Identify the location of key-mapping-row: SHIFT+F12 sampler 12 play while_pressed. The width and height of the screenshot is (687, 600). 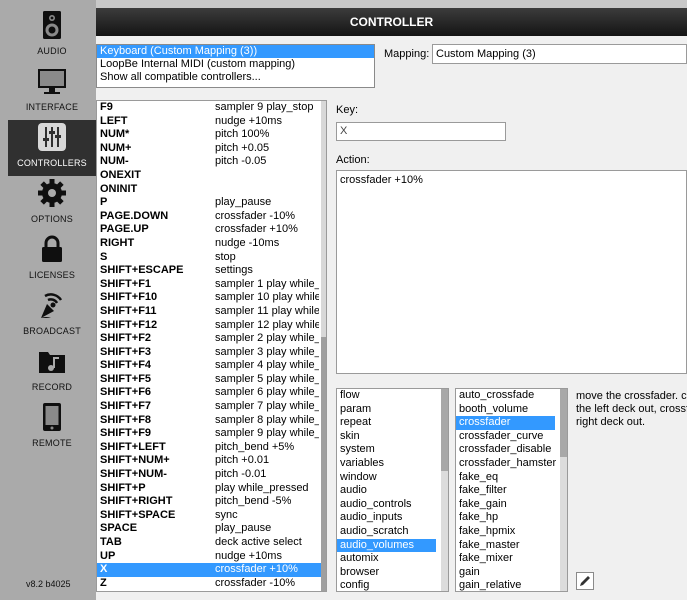
(209, 326).